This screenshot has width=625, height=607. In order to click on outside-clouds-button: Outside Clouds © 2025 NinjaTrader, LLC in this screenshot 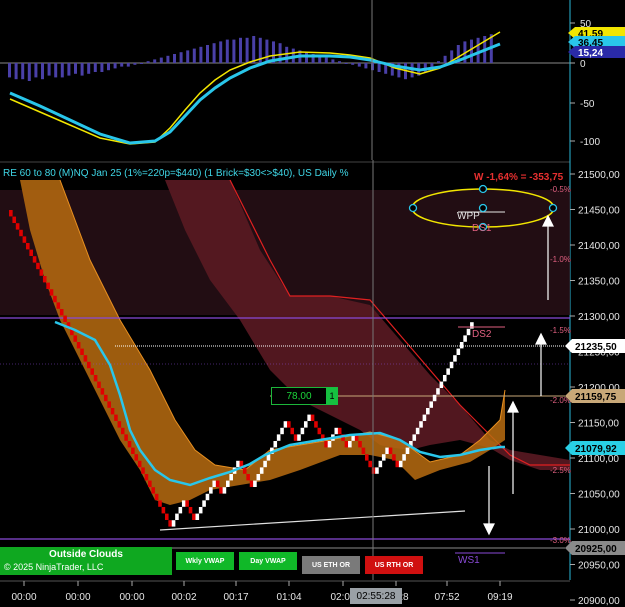, I will do `click(86, 561)`.